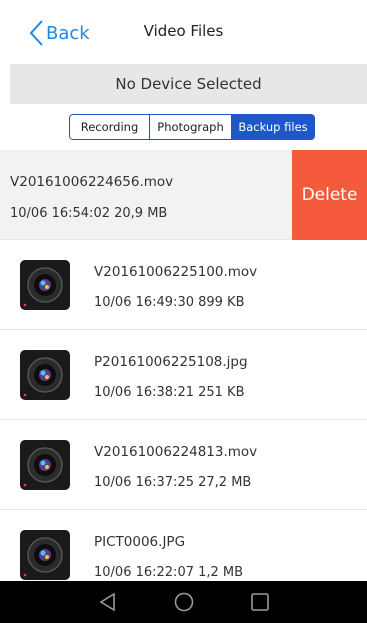 The width and height of the screenshot is (367, 623). I want to click on tab-backup-files: Backup files, so click(273, 127).